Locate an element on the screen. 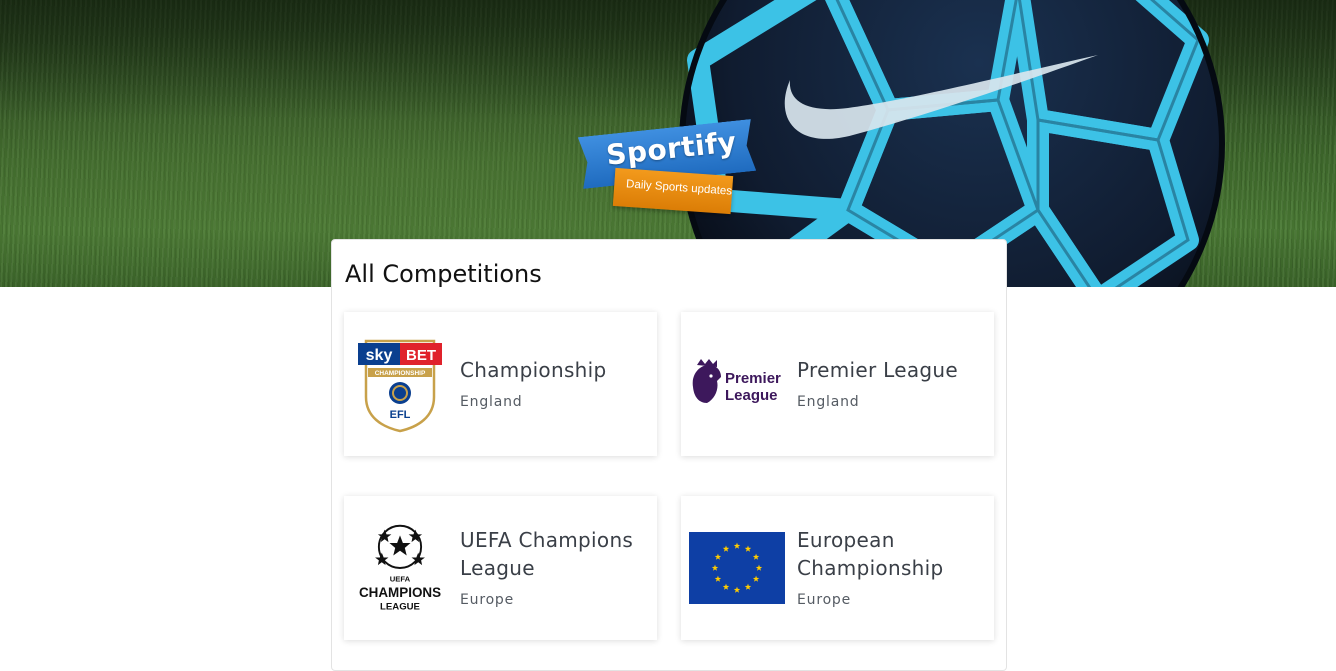  svg-text: EFL is located at coordinates (400, 415).